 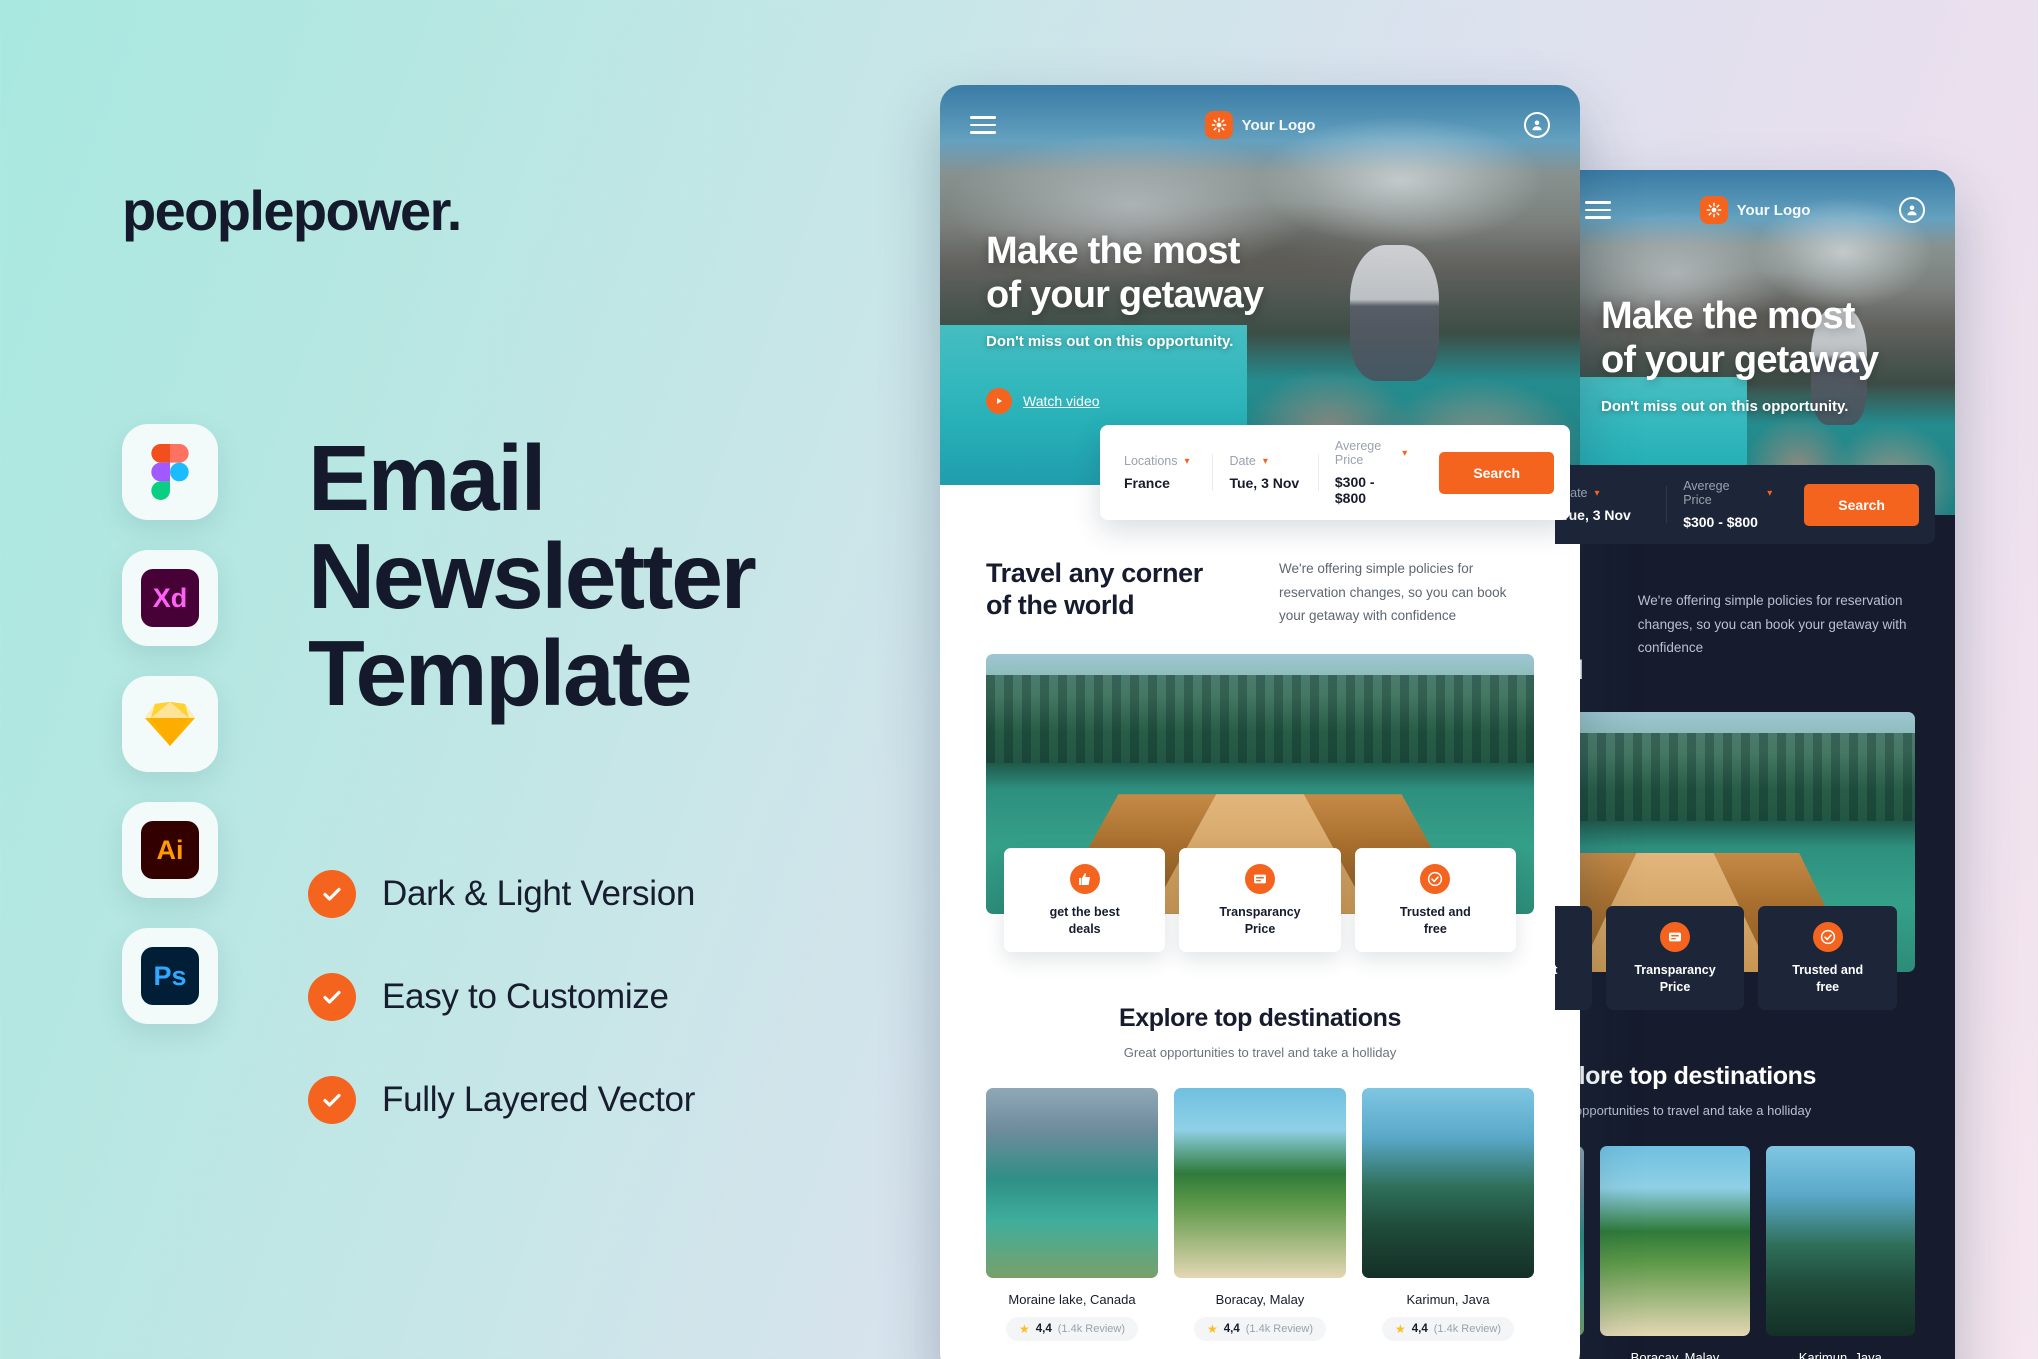 I want to click on list-item: Boracay, Malay ★ 4,4 (1.4k Review), so click(x=1260, y=1214).